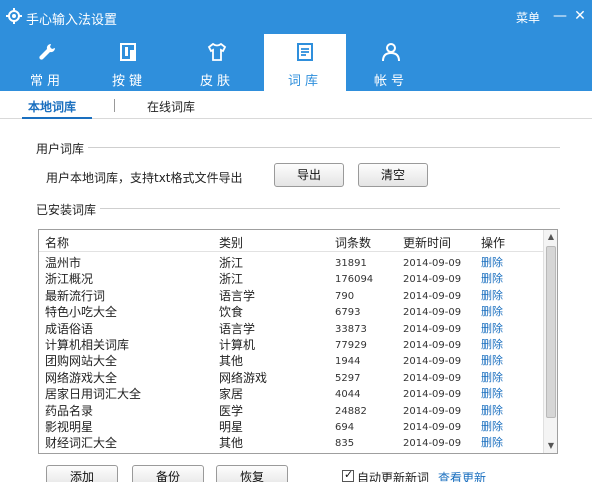 The height and width of the screenshot is (482, 592). What do you see at coordinates (296, 105) in the screenshot?
I see `sub-tab-bar: 本地词库 在线词库` at bounding box center [296, 105].